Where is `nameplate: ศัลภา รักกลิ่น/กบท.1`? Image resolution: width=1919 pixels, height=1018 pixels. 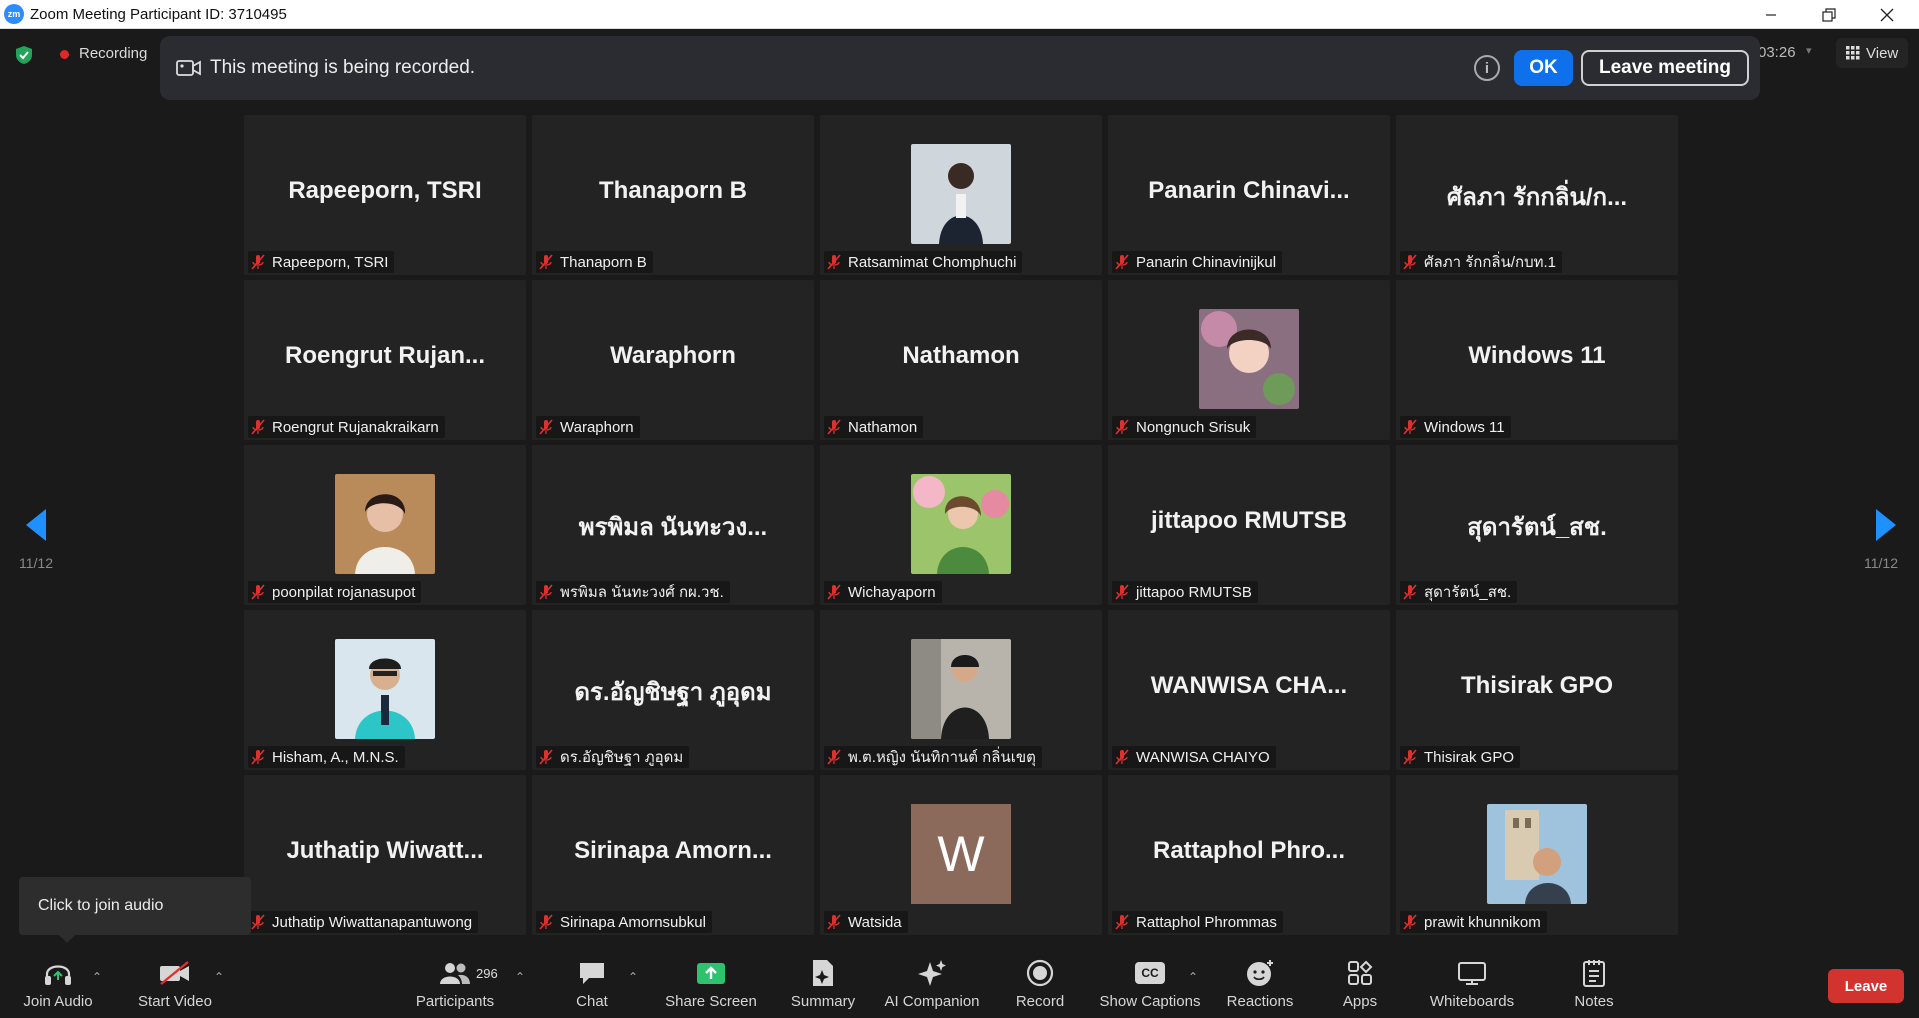
nameplate: ศัลภา รักกลิ่น/กบท.1 is located at coordinates (1481, 262).